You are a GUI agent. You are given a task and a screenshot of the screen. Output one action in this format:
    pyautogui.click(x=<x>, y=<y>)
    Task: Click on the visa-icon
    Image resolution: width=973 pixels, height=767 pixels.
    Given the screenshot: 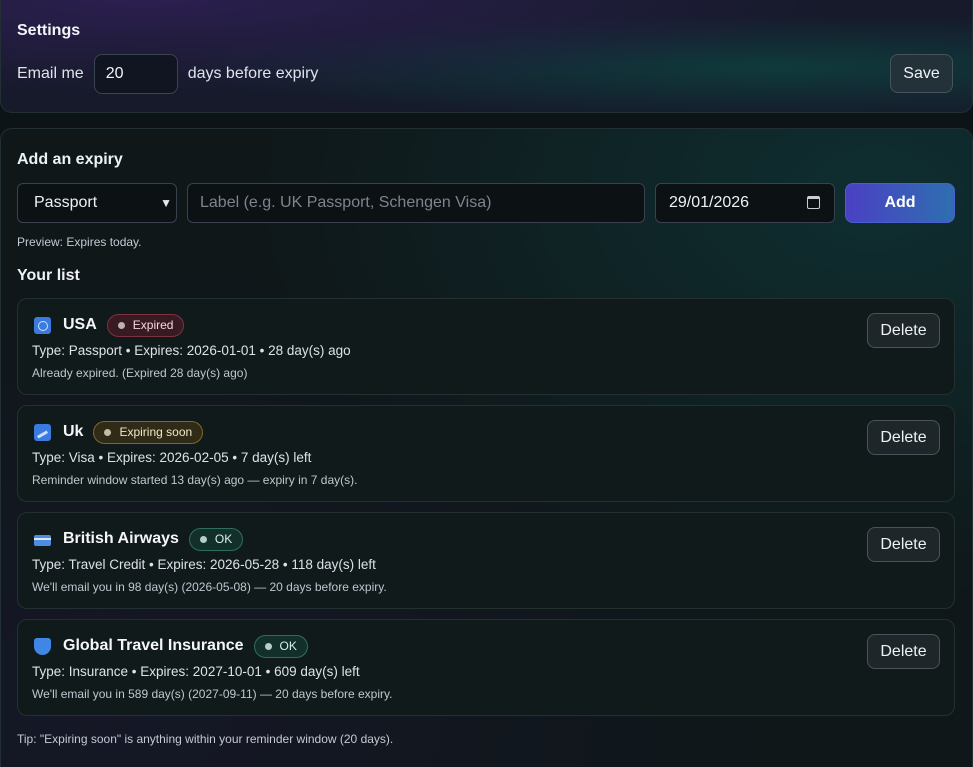 What is the action you would take?
    pyautogui.click(x=42, y=432)
    